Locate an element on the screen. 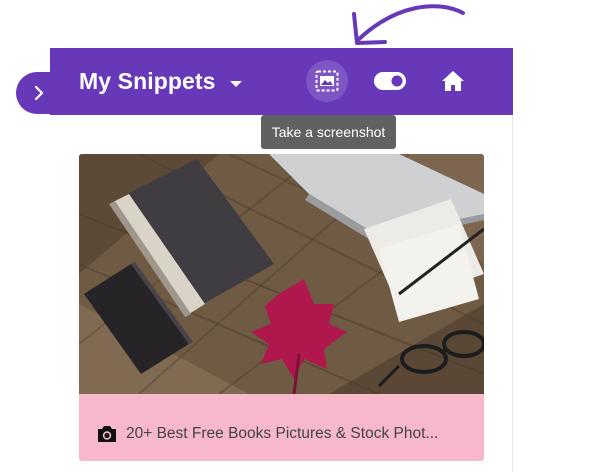  snippets-dropdown: My Snippets is located at coordinates (161, 81).